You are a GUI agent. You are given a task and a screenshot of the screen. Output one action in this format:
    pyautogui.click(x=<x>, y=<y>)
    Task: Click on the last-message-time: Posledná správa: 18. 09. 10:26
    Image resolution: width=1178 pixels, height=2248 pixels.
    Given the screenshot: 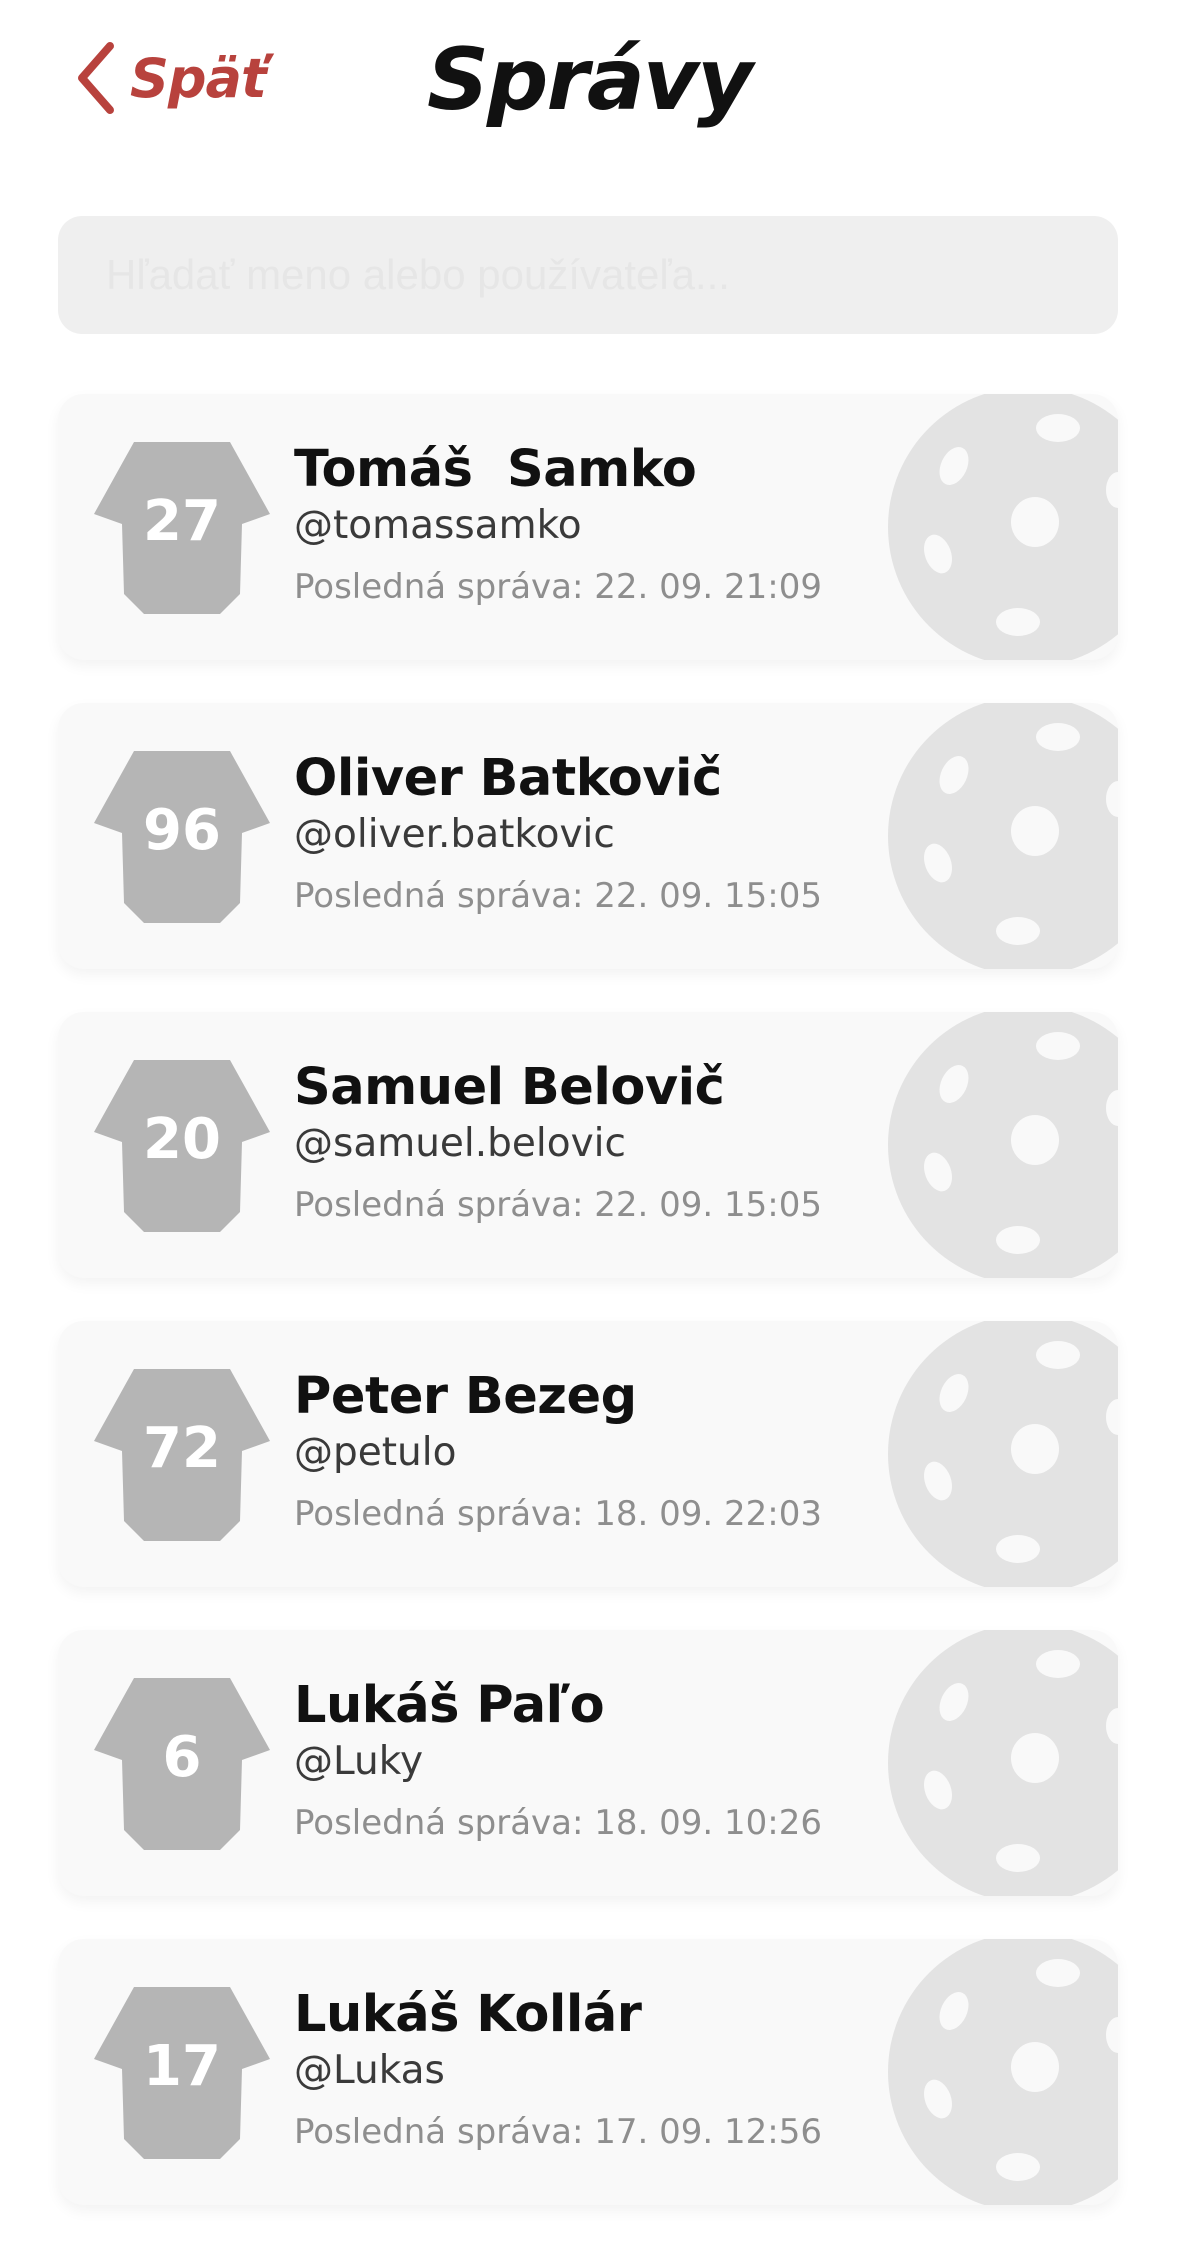 What is the action you would take?
    pyautogui.click(x=558, y=1823)
    